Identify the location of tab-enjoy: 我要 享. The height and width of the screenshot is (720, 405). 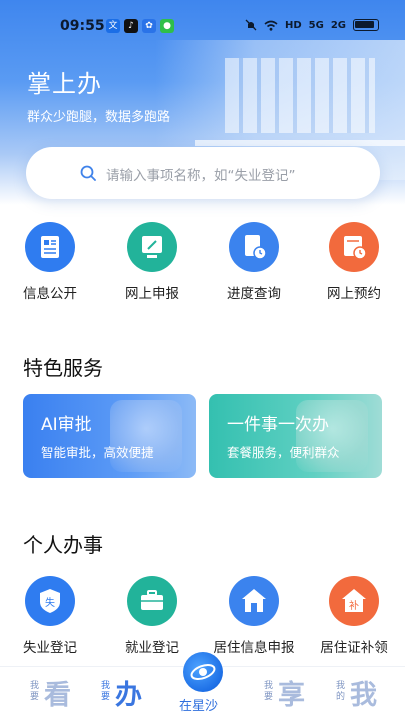
(289, 693).